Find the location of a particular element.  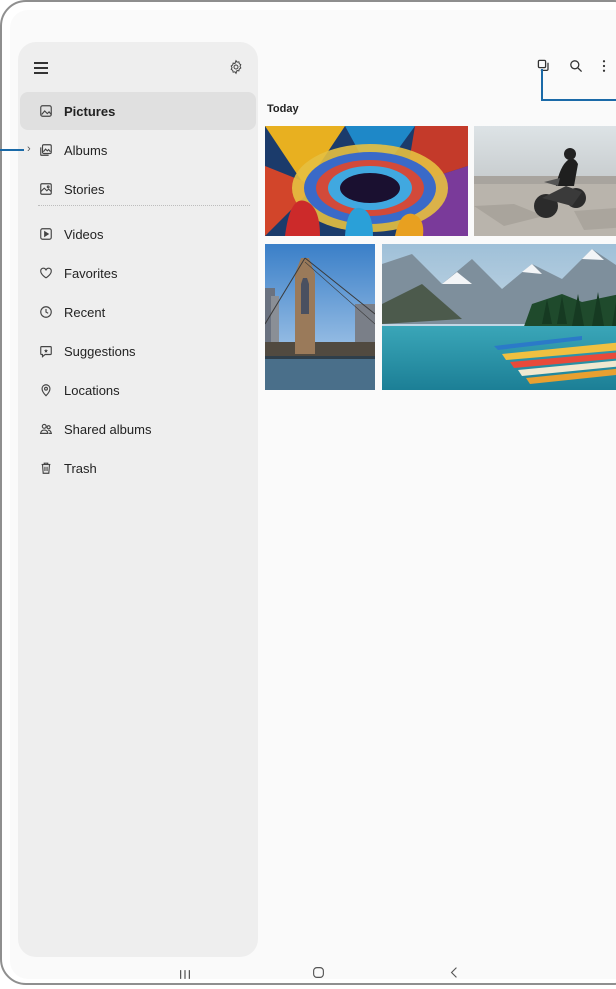

sidebar-item-label: Pictures is located at coordinates (90, 111).